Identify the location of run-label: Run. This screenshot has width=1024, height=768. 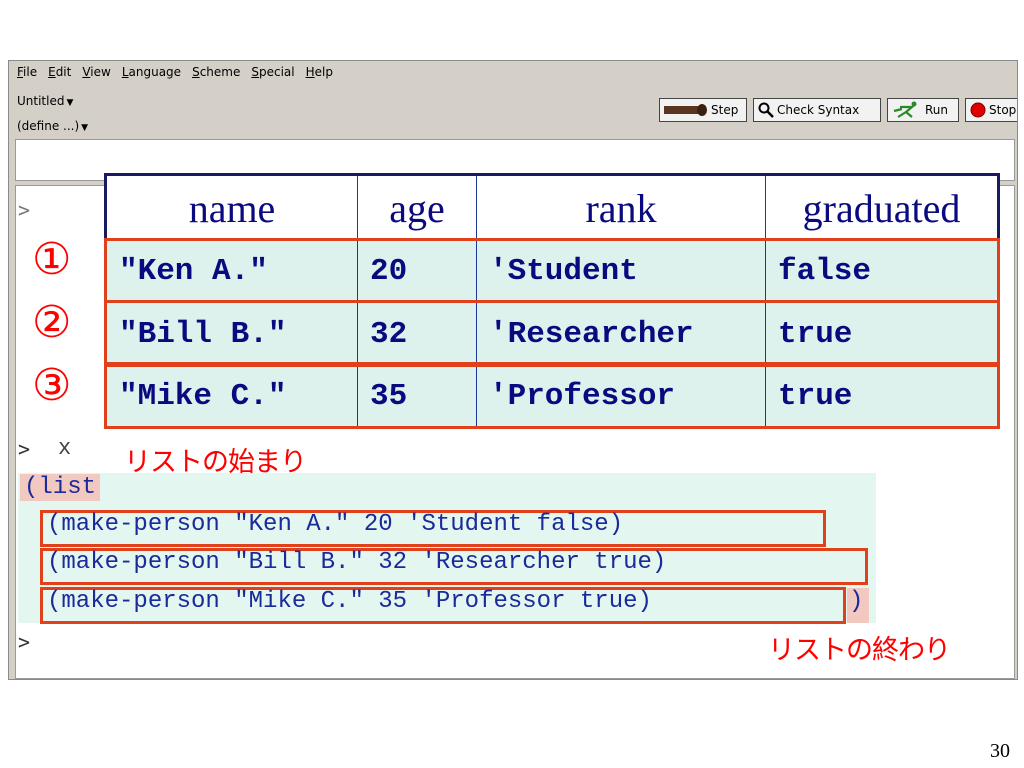
(937, 110).